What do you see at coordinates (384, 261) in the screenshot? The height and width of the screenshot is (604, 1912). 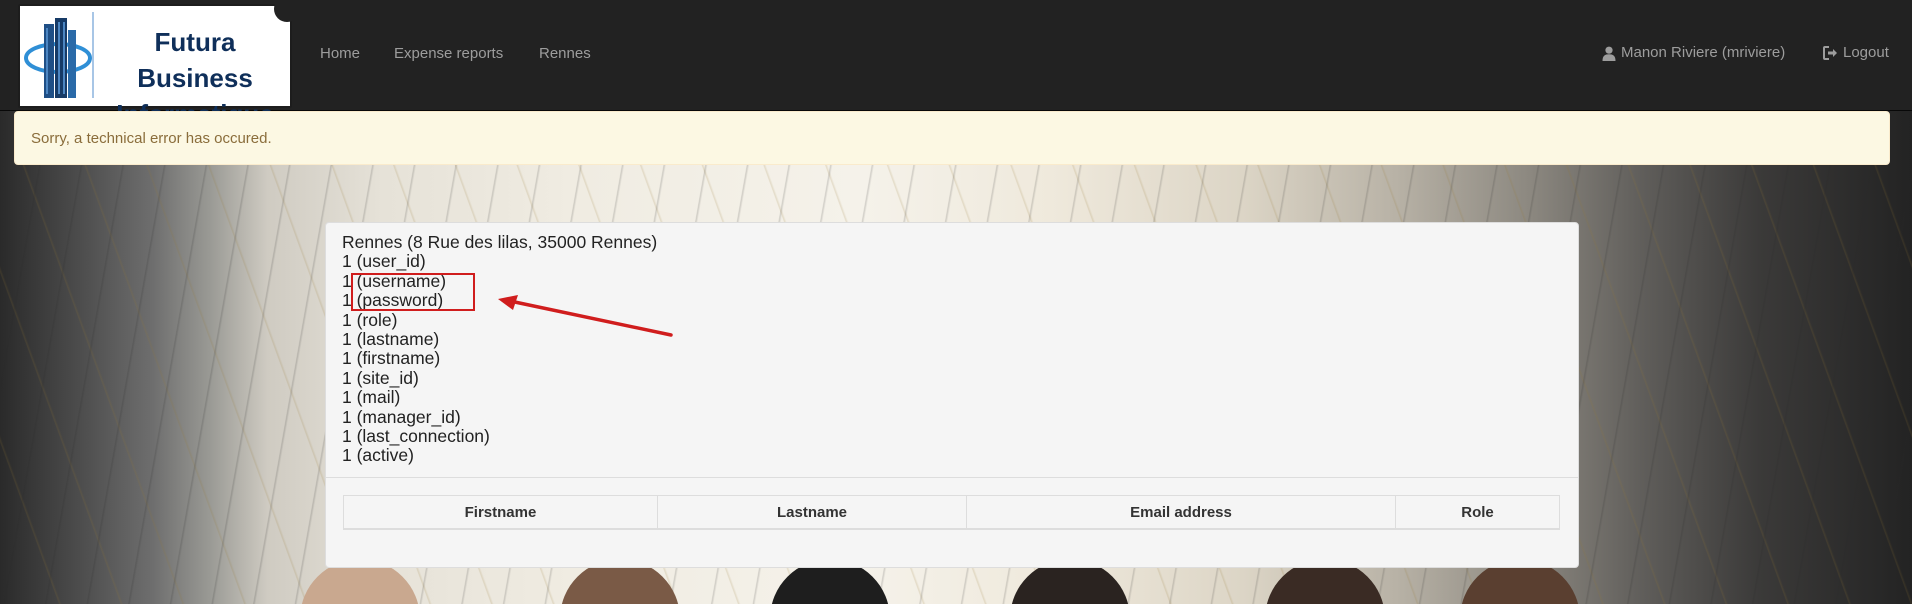 I see `info-line: 1 (user_id)` at bounding box center [384, 261].